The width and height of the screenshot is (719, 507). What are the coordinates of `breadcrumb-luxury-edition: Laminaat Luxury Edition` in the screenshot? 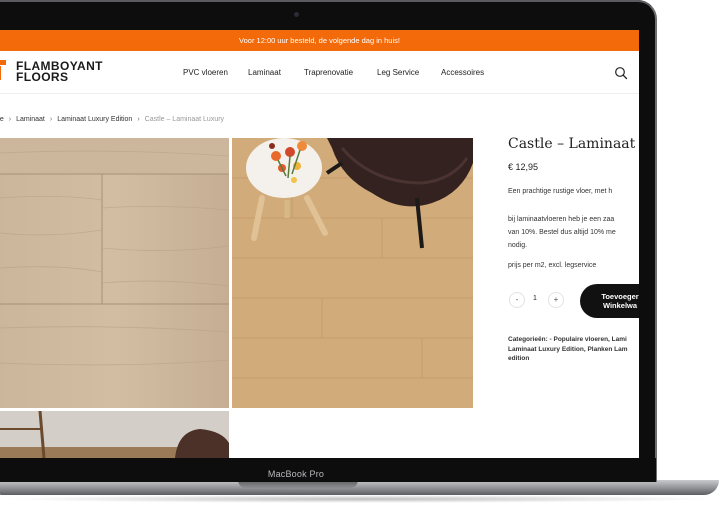 It's located at (94, 119).